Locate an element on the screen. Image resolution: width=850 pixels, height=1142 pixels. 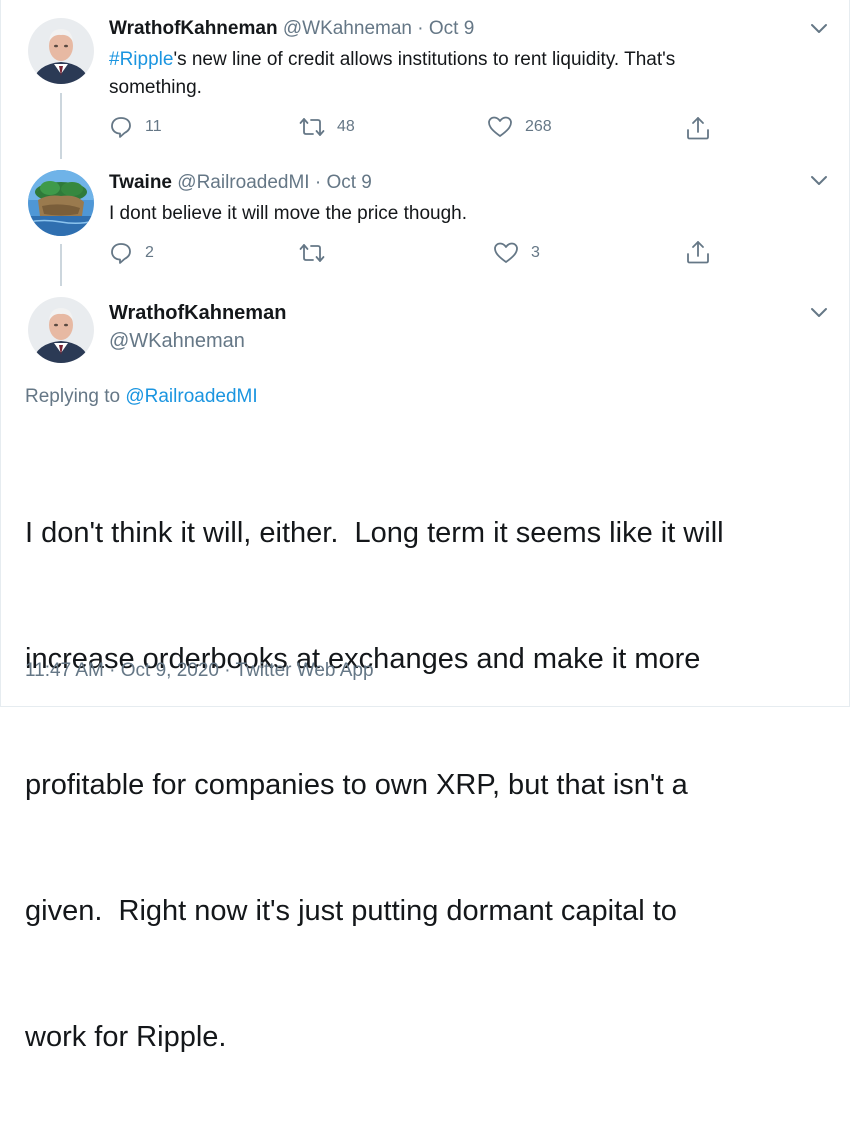
replying-prefix: Replying to is located at coordinates (75, 396).